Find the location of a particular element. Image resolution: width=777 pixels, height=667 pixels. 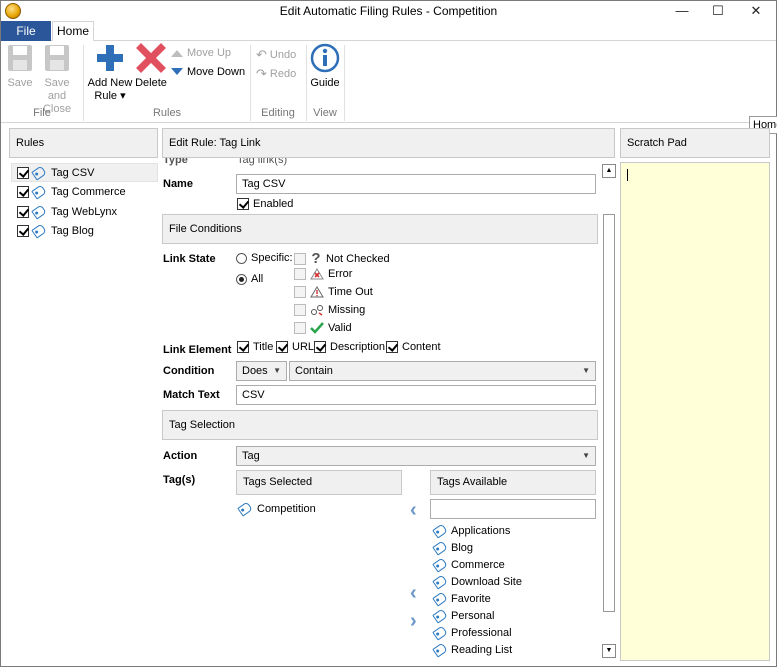

move-left-arrow-button: ‹ is located at coordinates (417, 510).